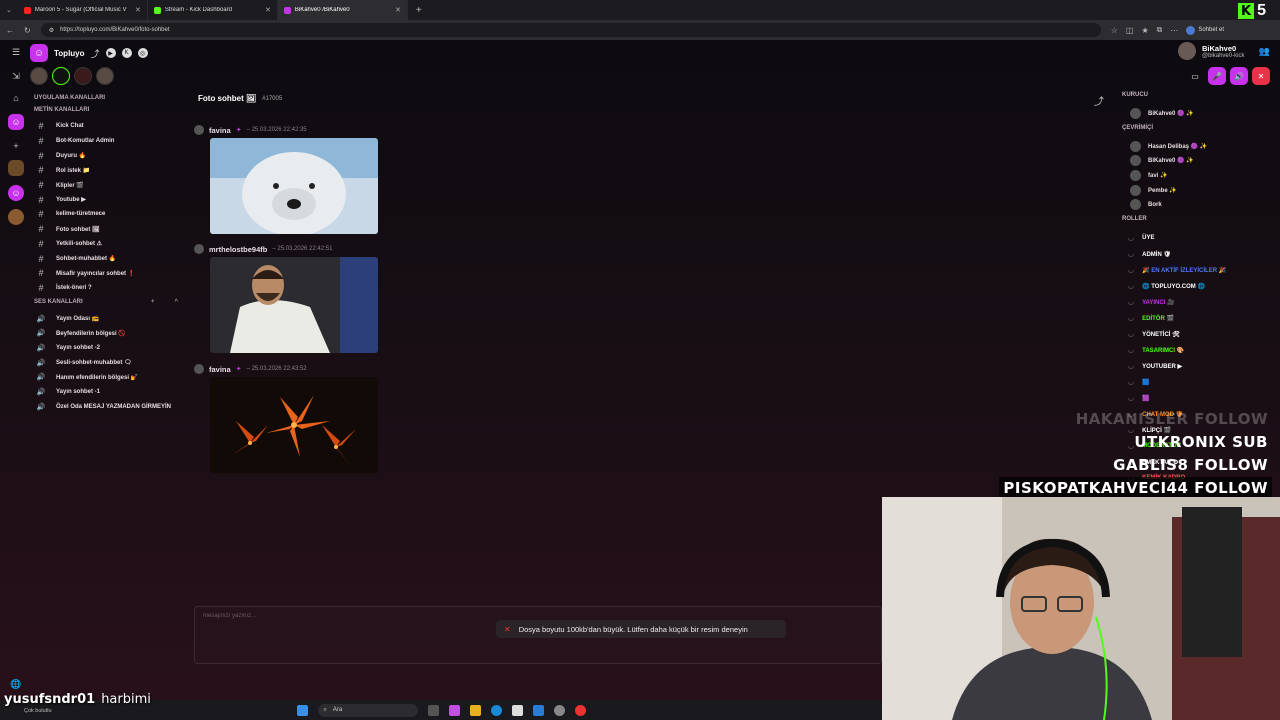 The width and height of the screenshot is (1280, 720). I want to click on lily-flowers-image, so click(294, 425).